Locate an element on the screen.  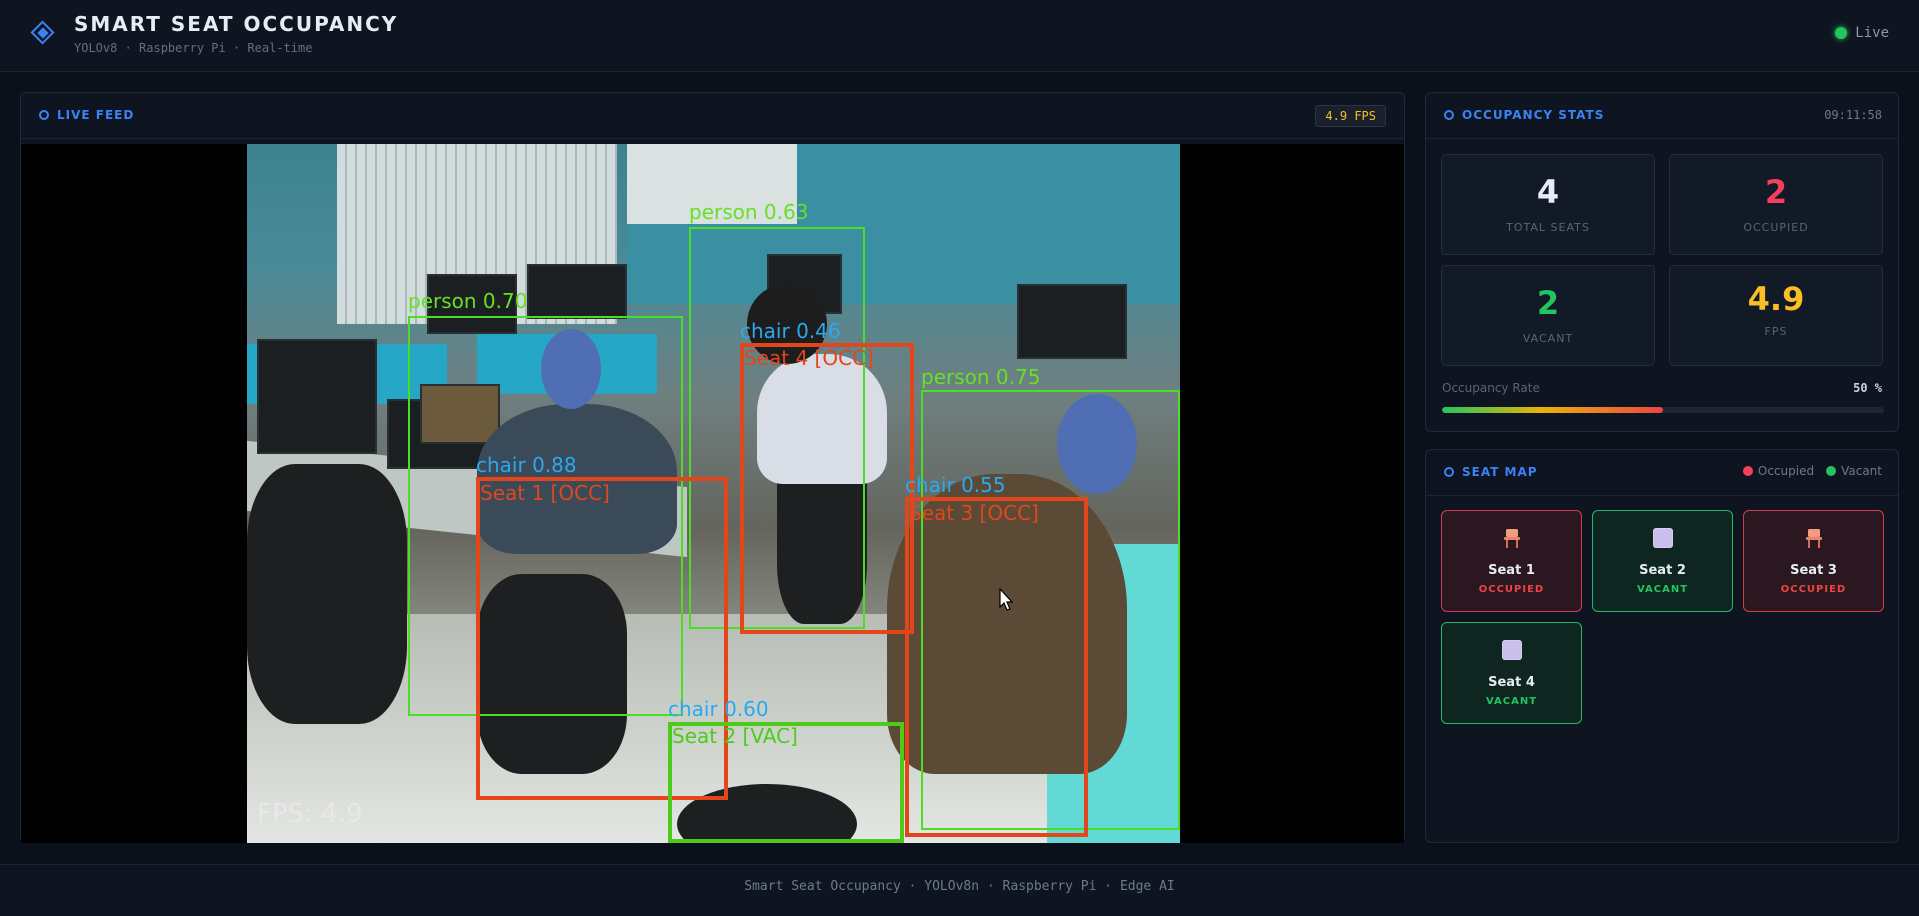
stat-total-seats: 4 TOTAL SEATS is located at coordinates (1548, 204).